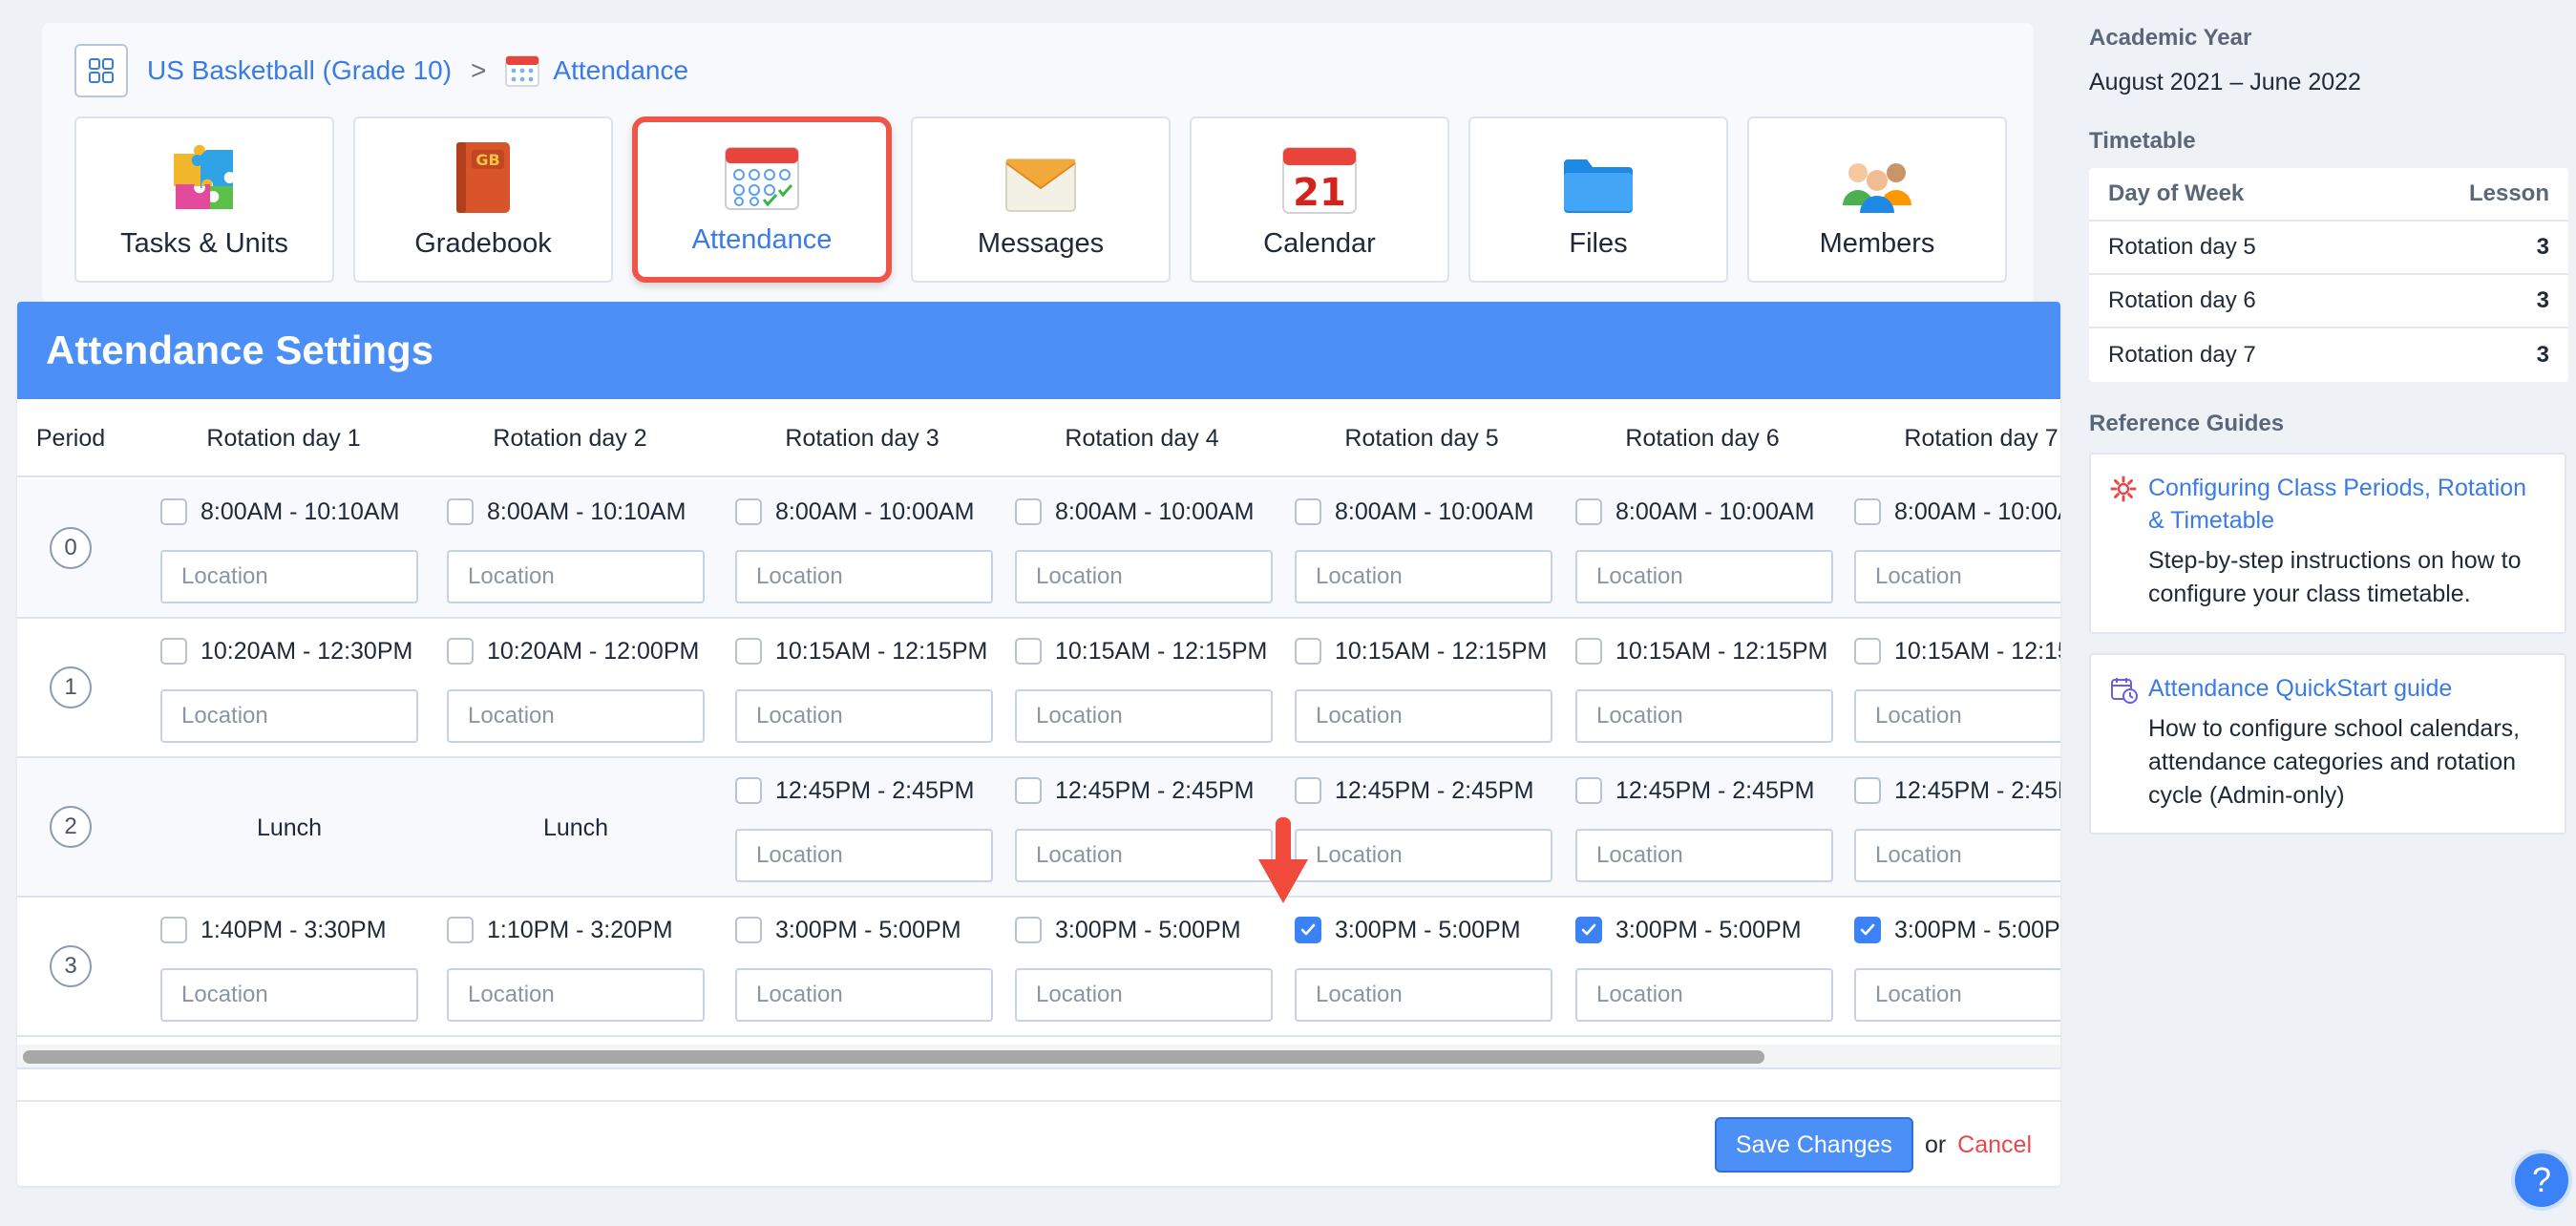  What do you see at coordinates (1708, 929) in the screenshot?
I see `period-time-label: 3:00PM - 5:00PM` at bounding box center [1708, 929].